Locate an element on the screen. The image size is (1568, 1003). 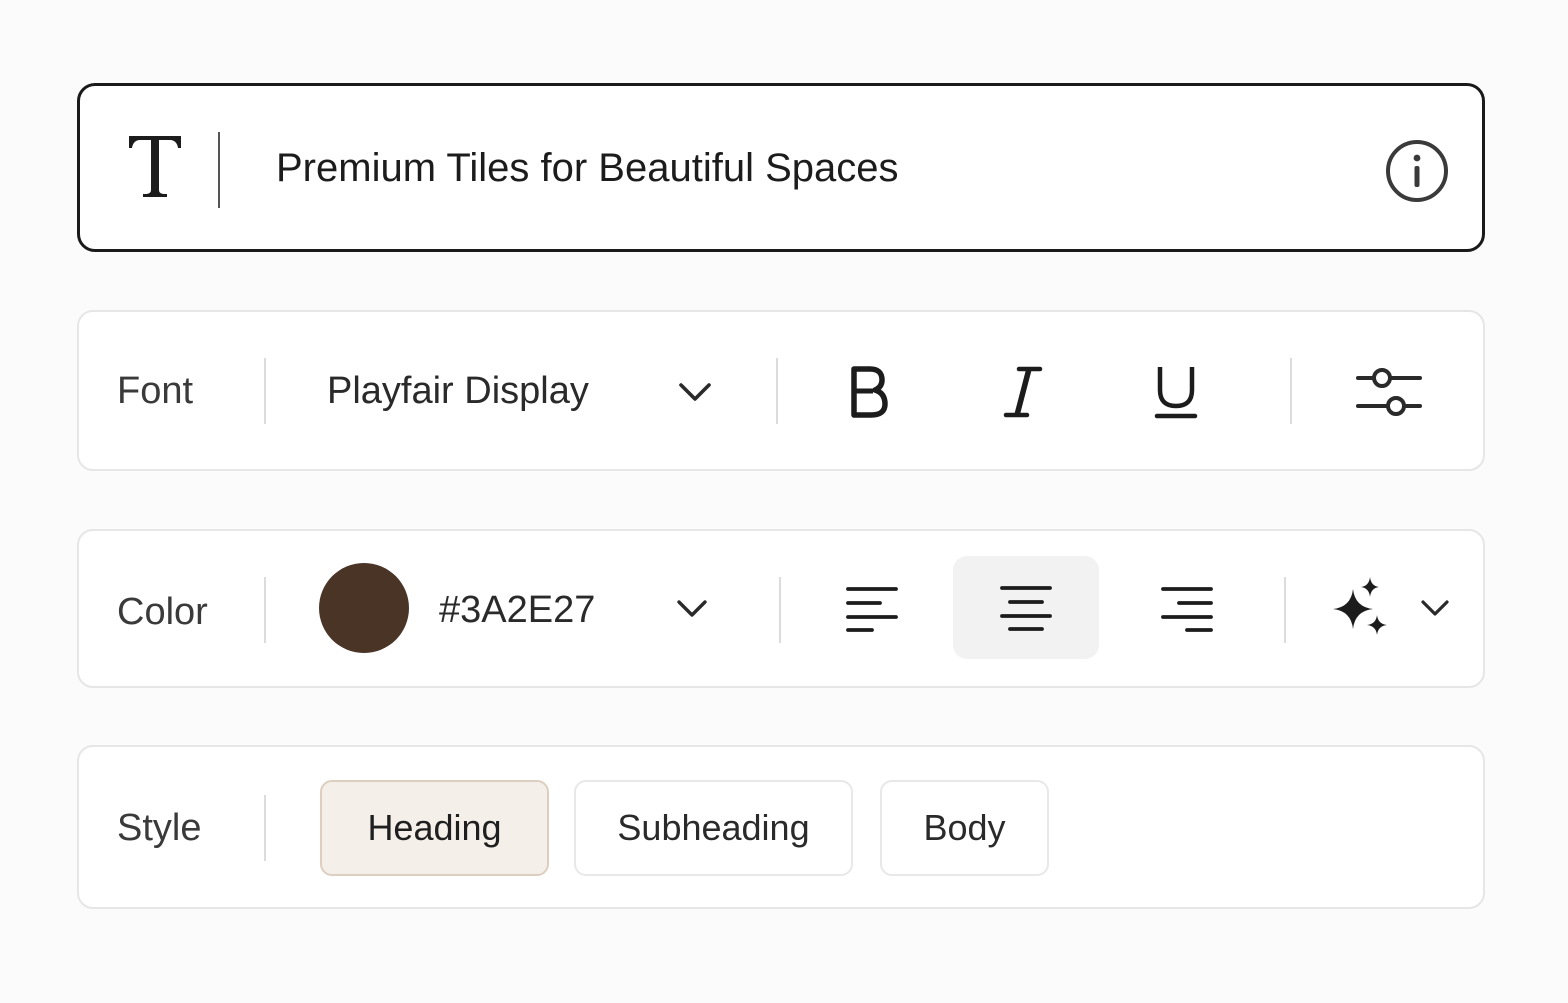
bold-icon is located at coordinates (869, 392).